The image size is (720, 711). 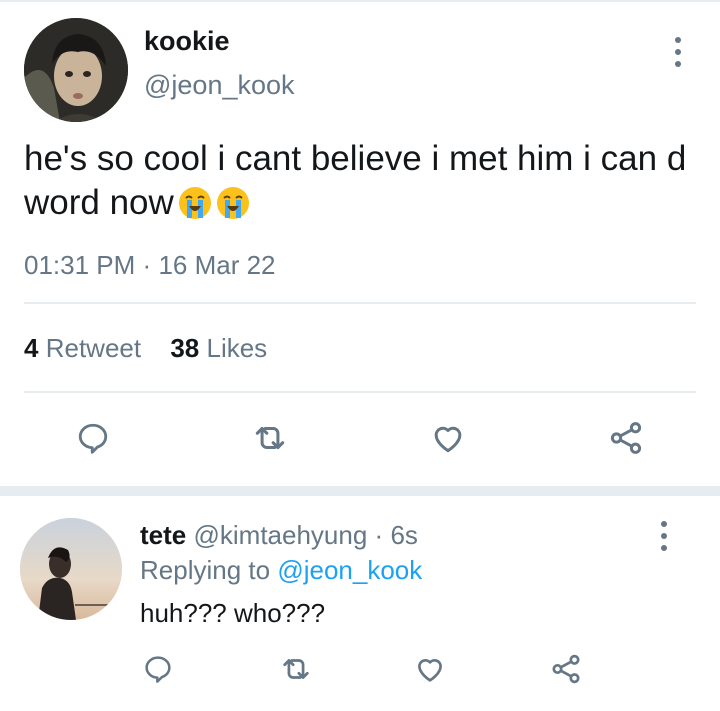 What do you see at coordinates (360, 1) in the screenshot?
I see `top-divider` at bounding box center [360, 1].